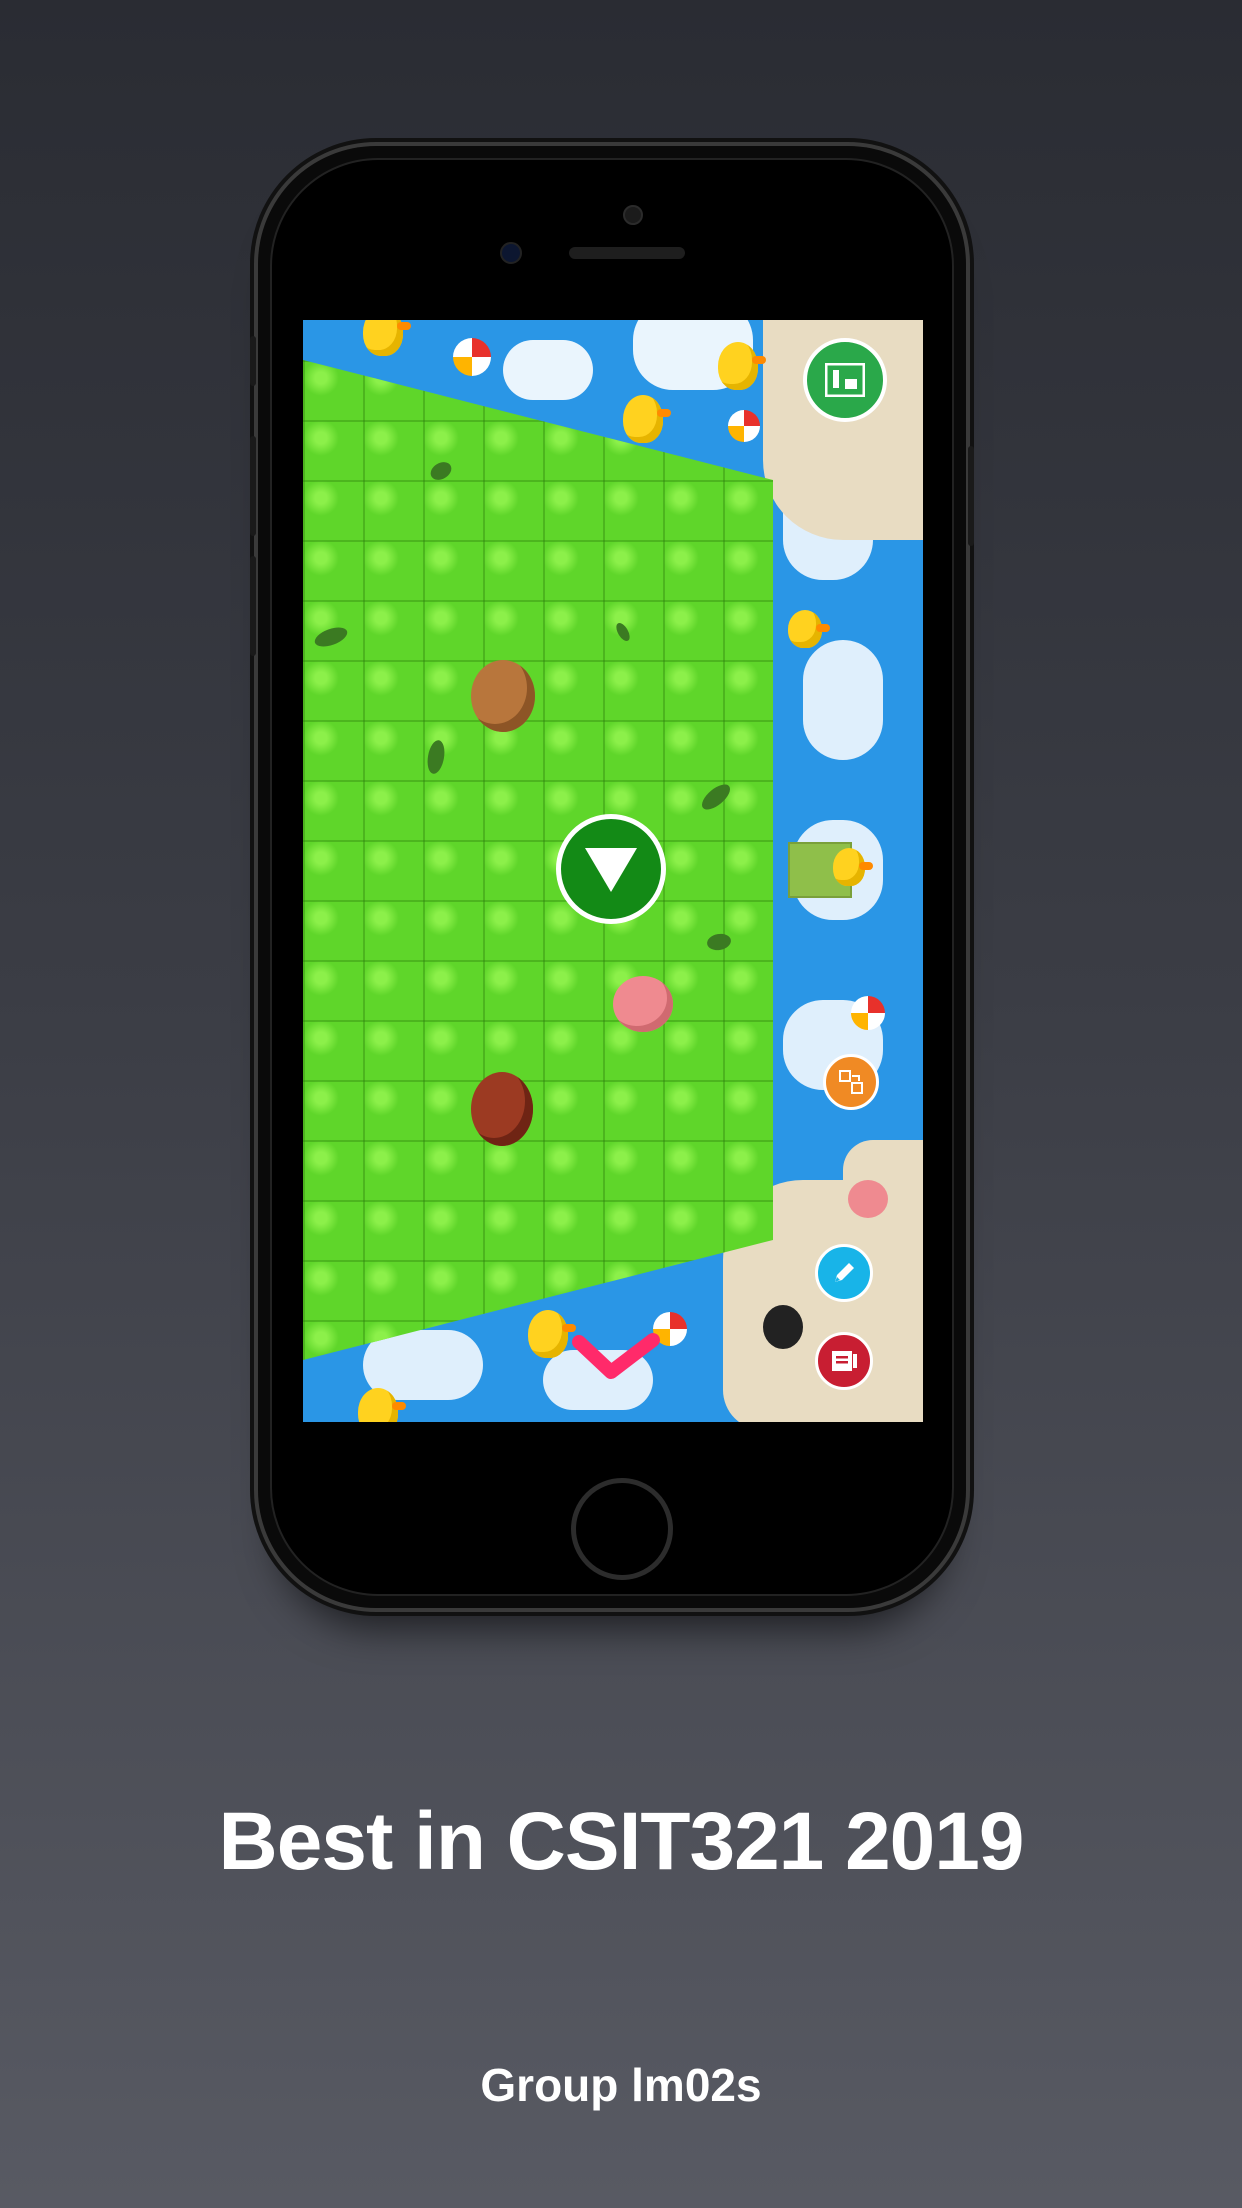  I want to click on mute-switch, so click(253, 361).